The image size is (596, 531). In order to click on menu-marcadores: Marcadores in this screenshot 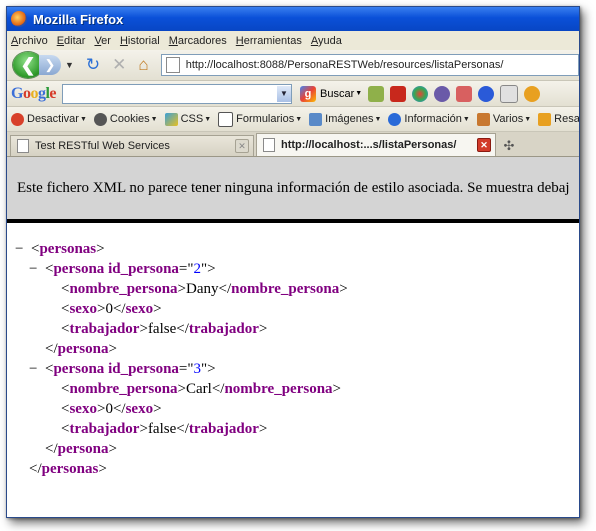, I will do `click(198, 41)`.